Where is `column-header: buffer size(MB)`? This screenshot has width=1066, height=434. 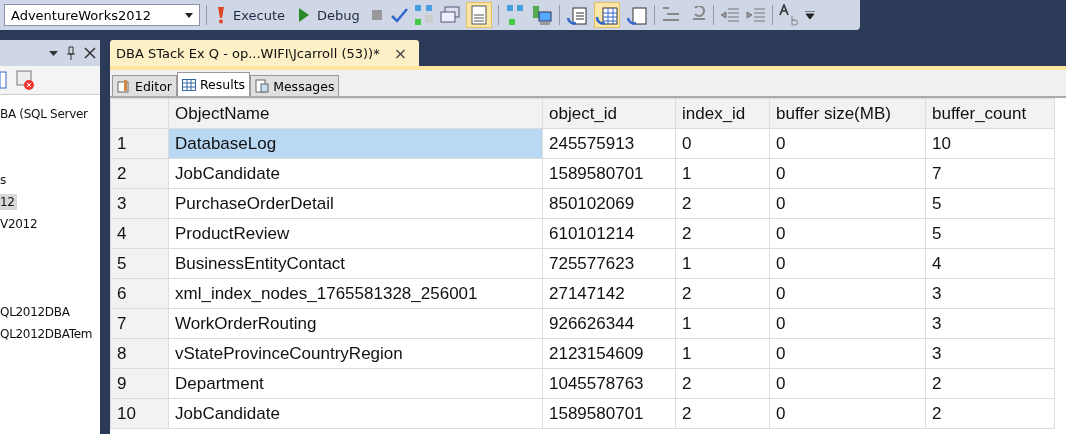 column-header: buffer size(MB) is located at coordinates (847, 113).